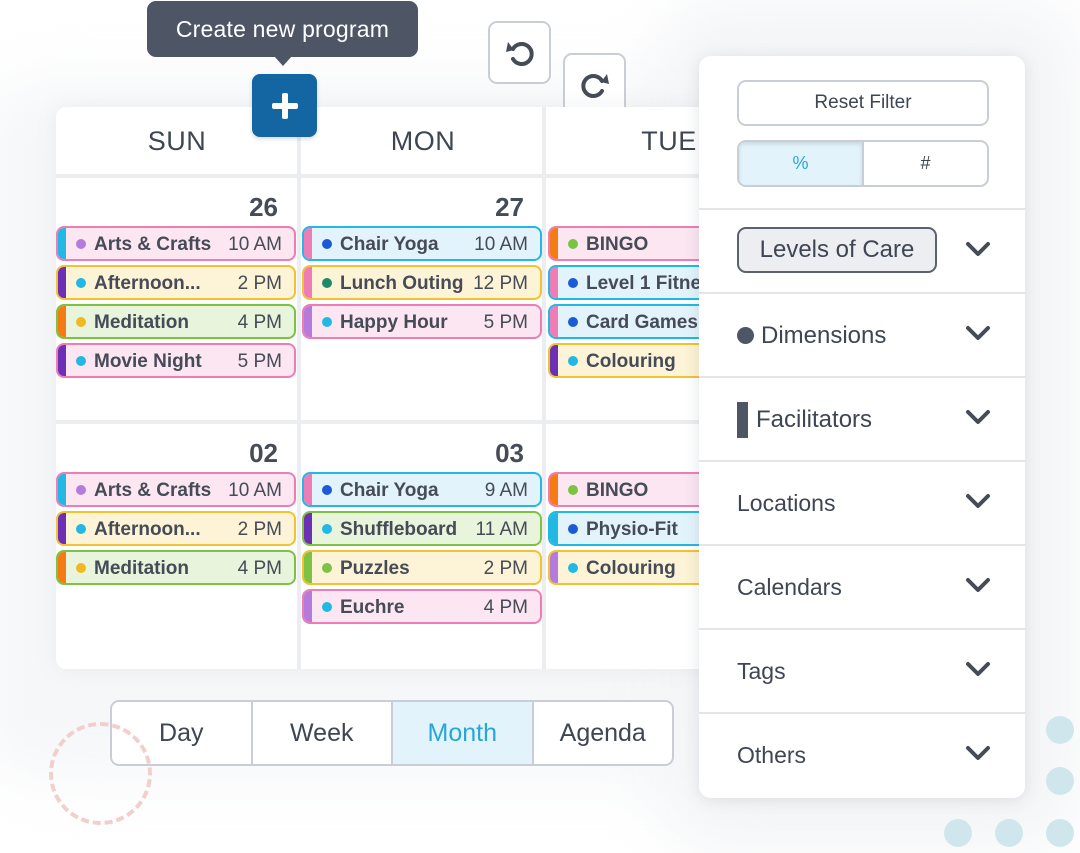 This screenshot has width=1080, height=853. Describe the element at coordinates (862, 755) in the screenshot. I see `filter-section-others: Others` at that location.